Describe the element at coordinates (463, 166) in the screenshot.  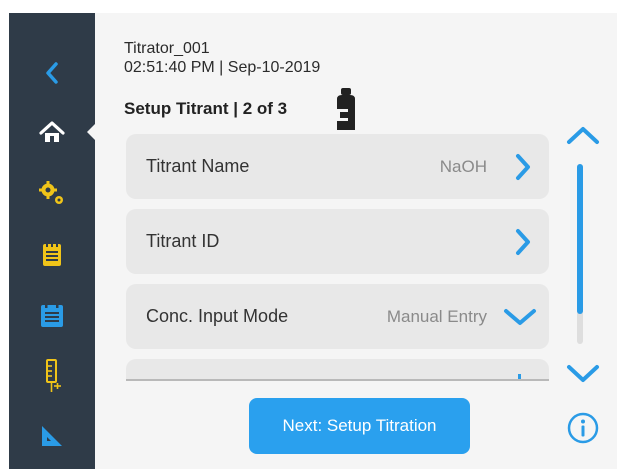
I see `row-value: NaOH` at that location.